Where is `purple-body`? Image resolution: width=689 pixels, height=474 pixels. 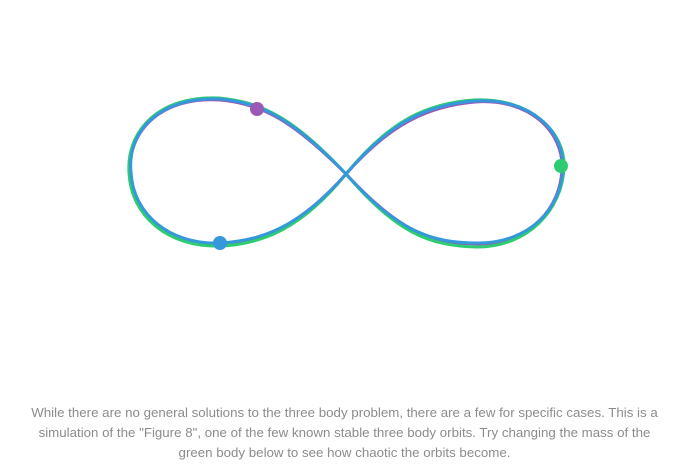 purple-body is located at coordinates (257, 109).